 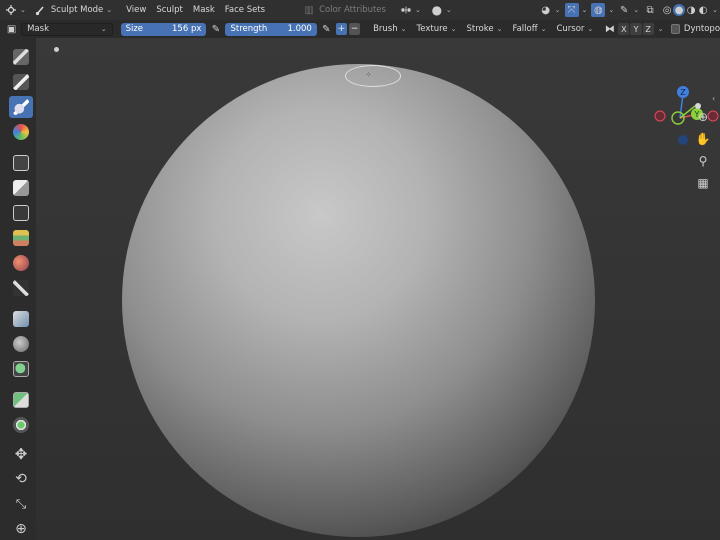 I want to click on zoom-icon: ⊕, so click(x=703, y=117).